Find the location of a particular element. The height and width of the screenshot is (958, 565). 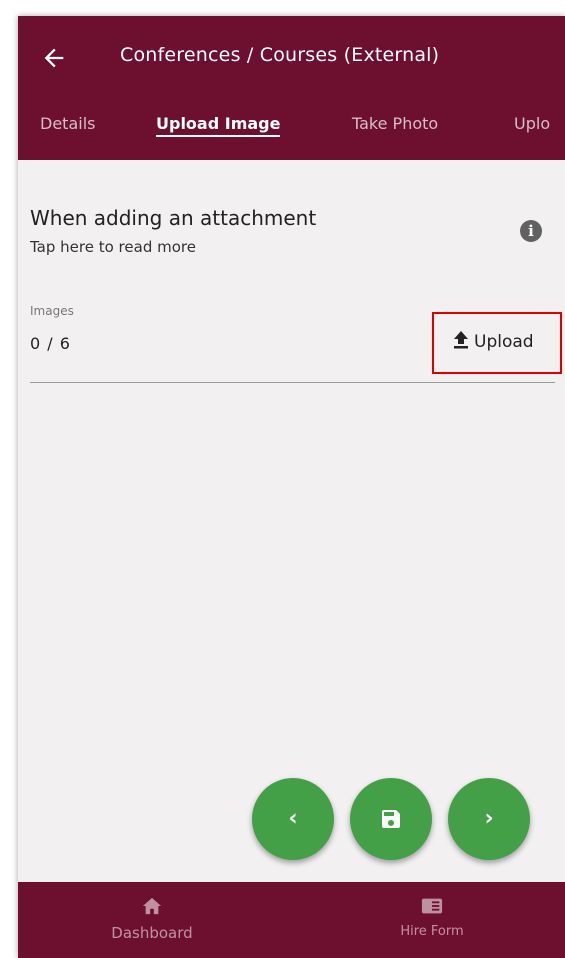

tab-upload-image: Upload Image is located at coordinates (218, 125).